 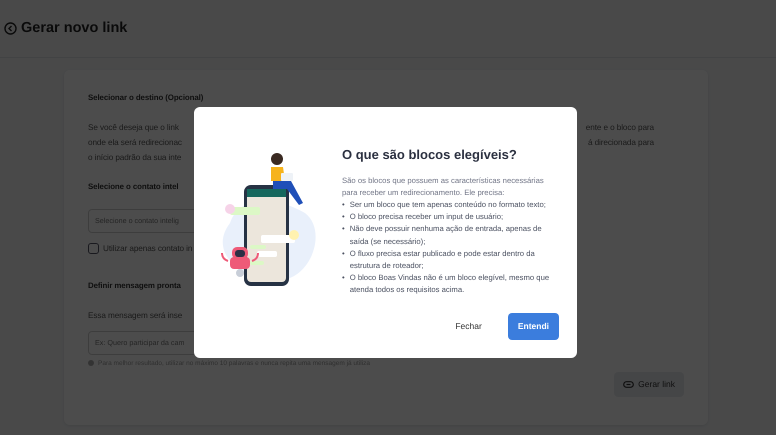 What do you see at coordinates (430, 155) in the screenshot?
I see `dialog-title: O que são blocos elegíveis?` at bounding box center [430, 155].